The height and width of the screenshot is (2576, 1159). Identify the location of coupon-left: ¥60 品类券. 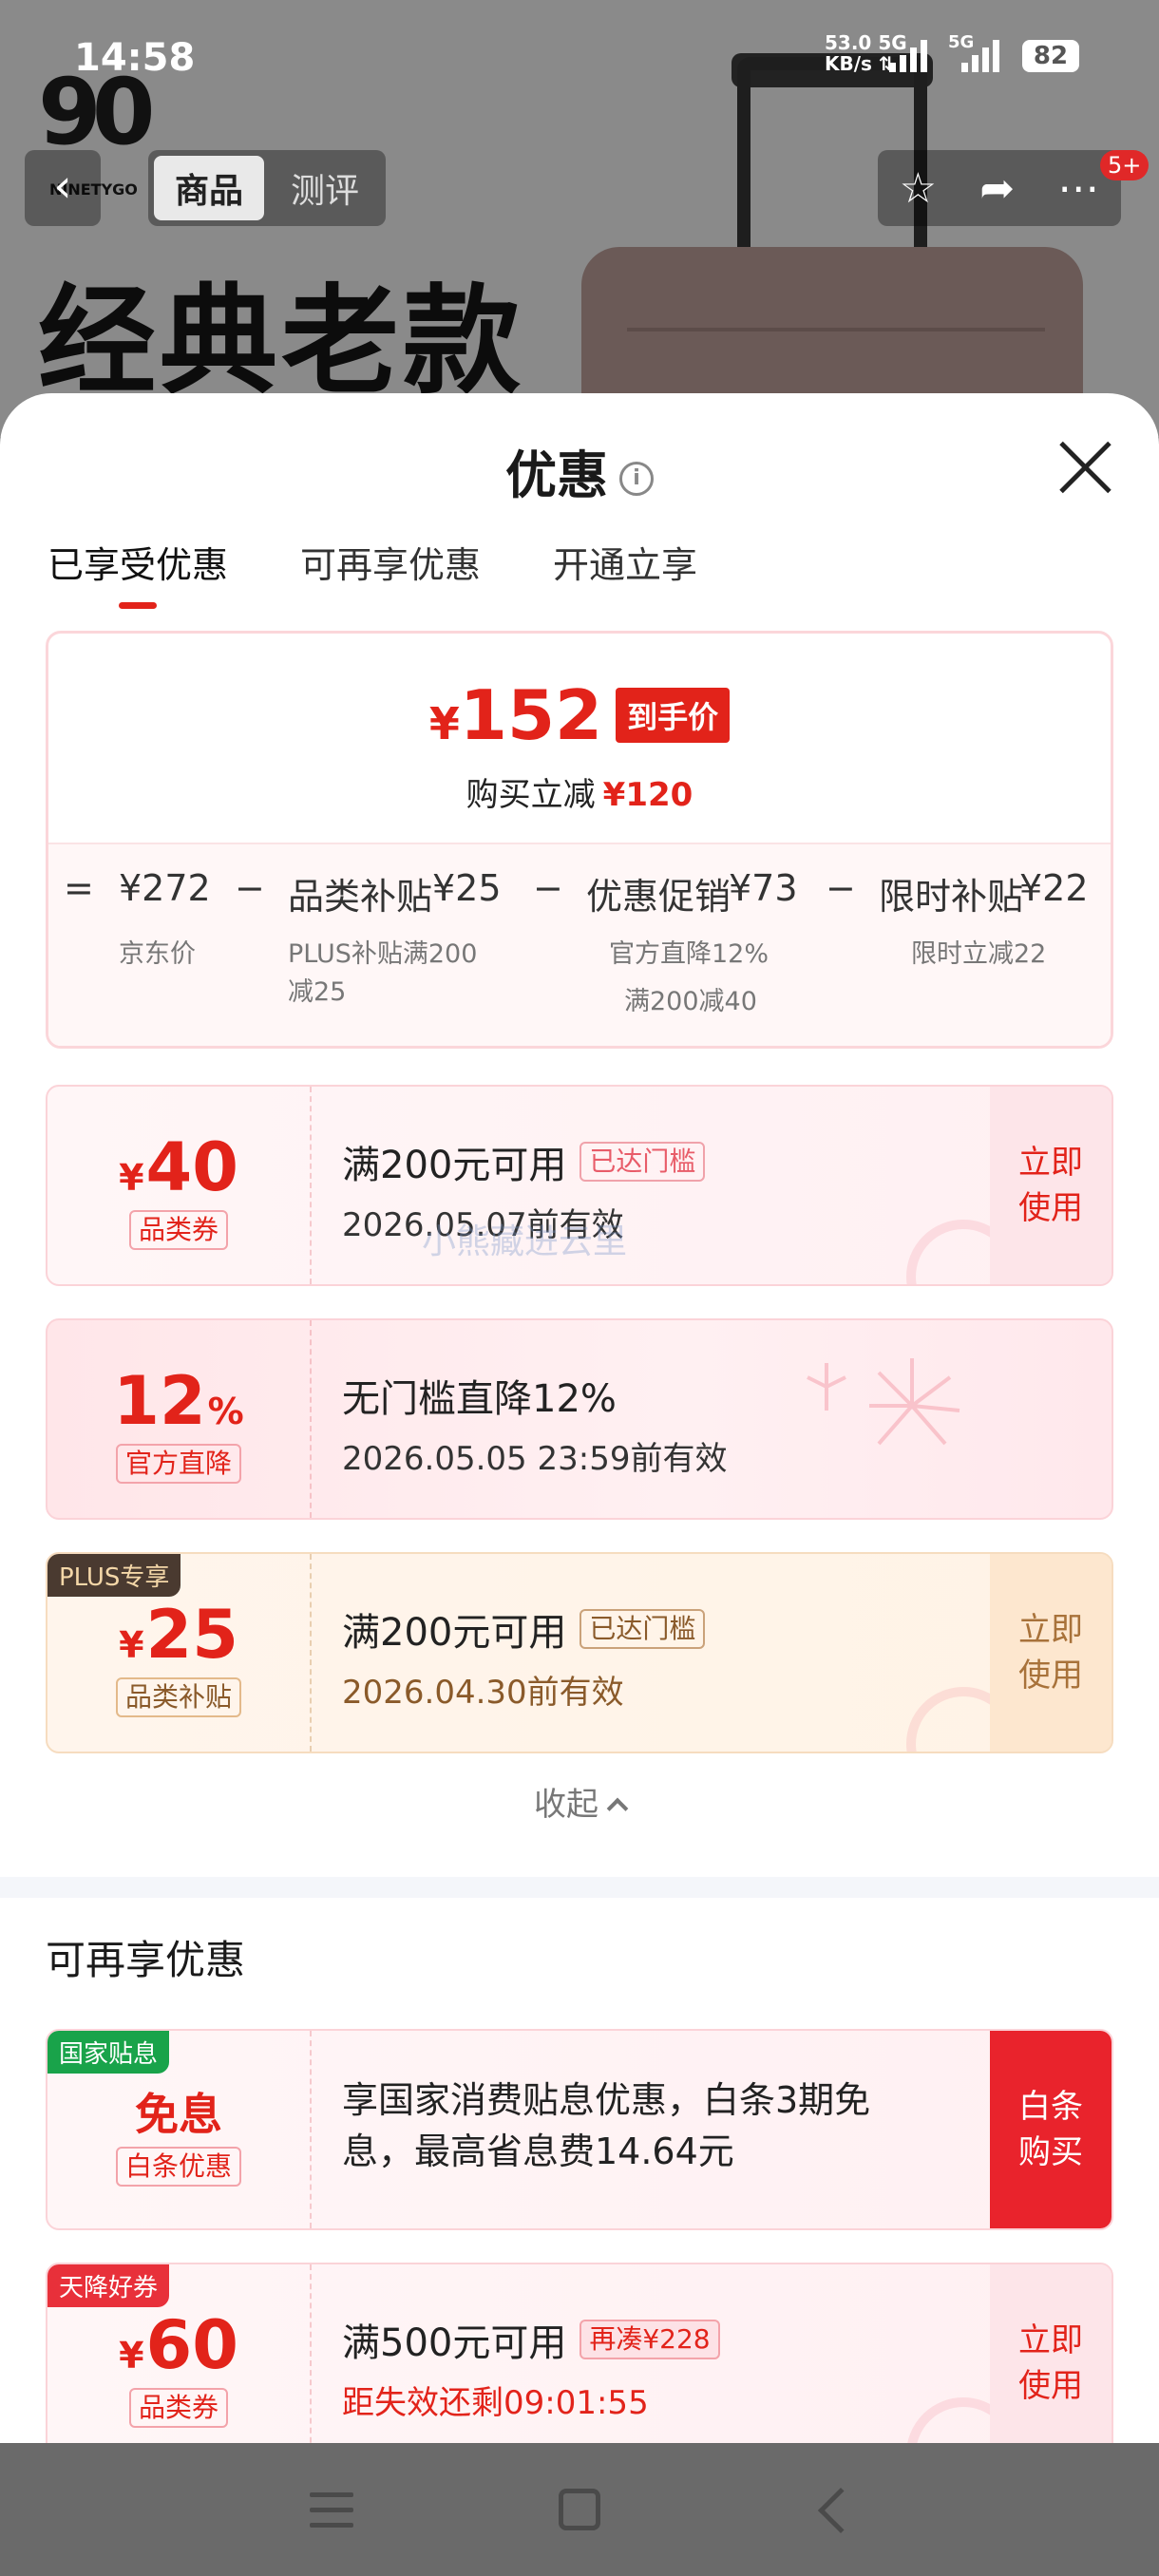
(179, 2353).